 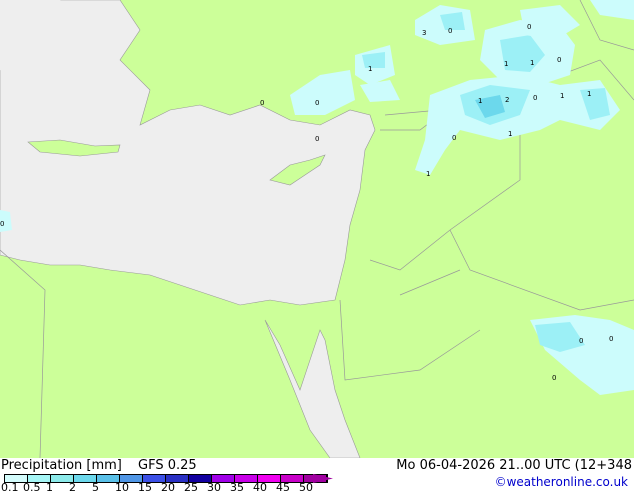 What do you see at coordinates (61, 465) in the screenshot?
I see `map-title: Precipitation [mm]` at bounding box center [61, 465].